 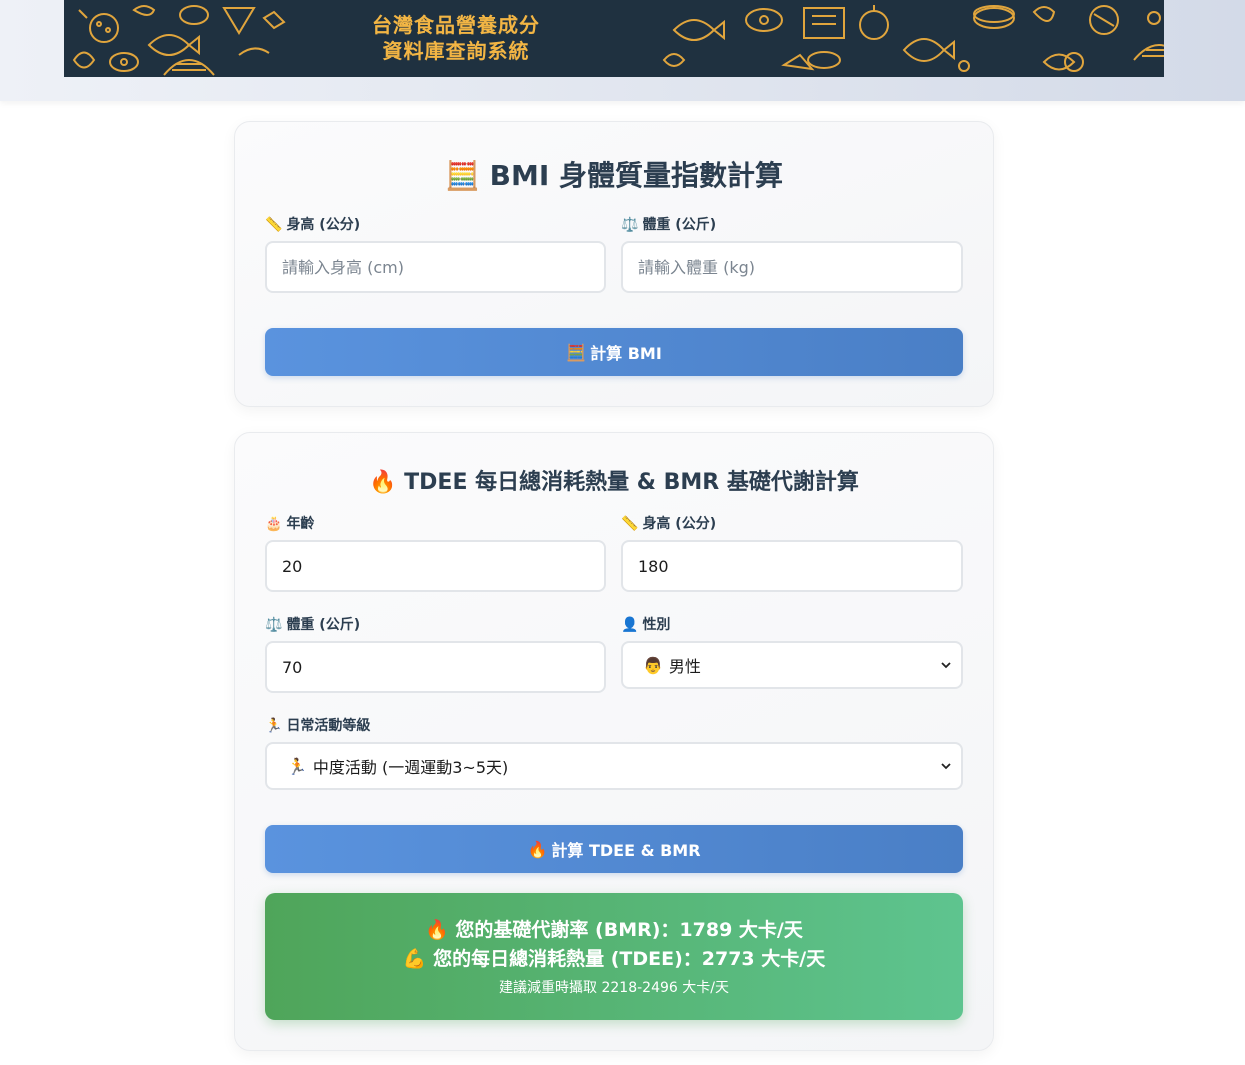 What do you see at coordinates (456, 51) in the screenshot?
I see `site-title-line2: 資料庫查詢系統` at bounding box center [456, 51].